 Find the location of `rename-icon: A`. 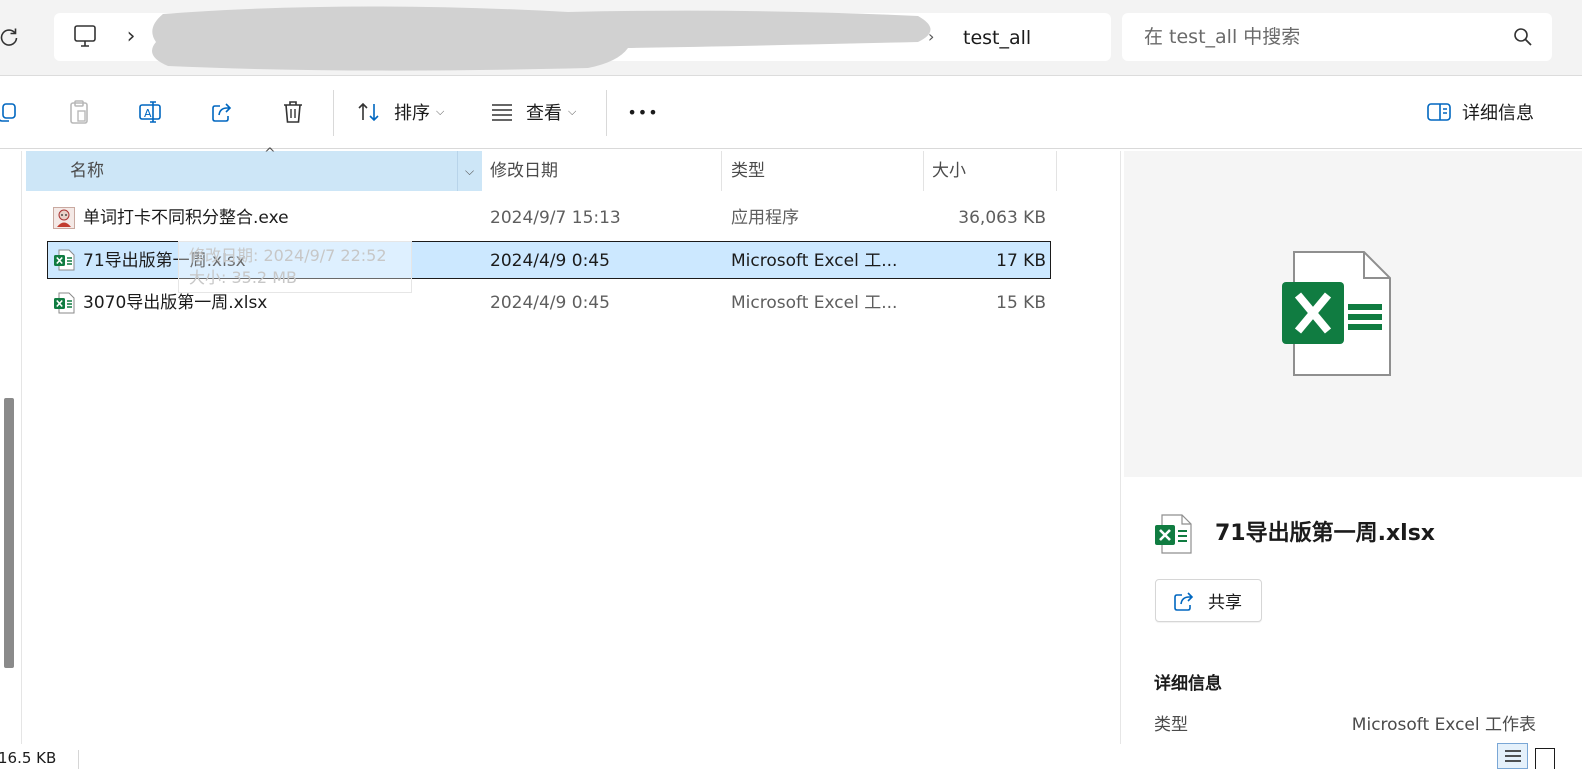

rename-icon: A is located at coordinates (150, 112).